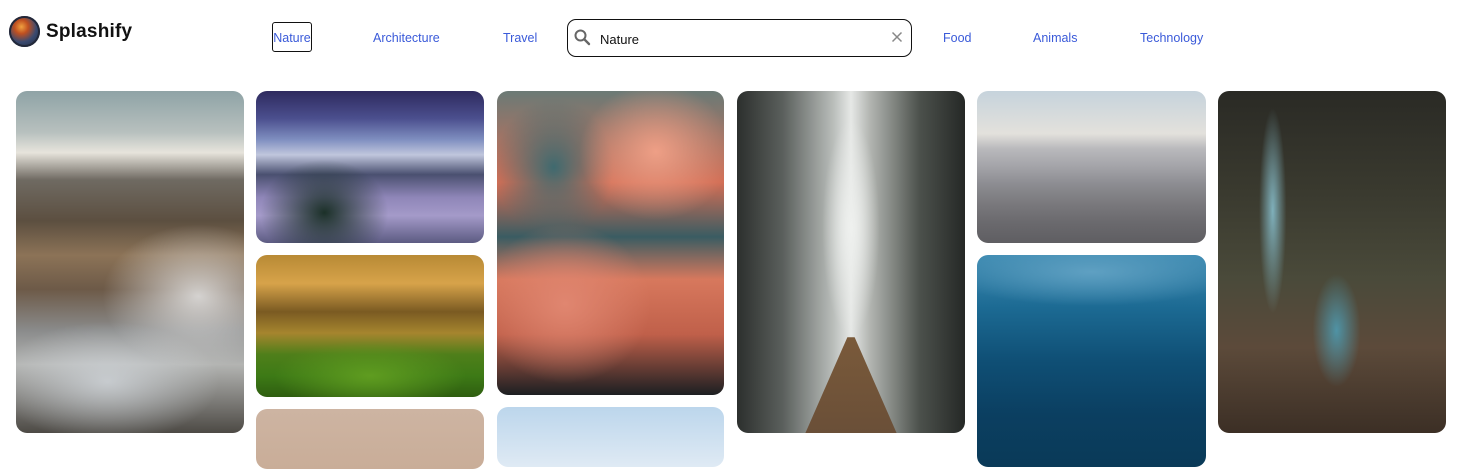 The width and height of the screenshot is (1464, 469). What do you see at coordinates (89, 31) in the screenshot?
I see `app-name: Splashify` at bounding box center [89, 31].